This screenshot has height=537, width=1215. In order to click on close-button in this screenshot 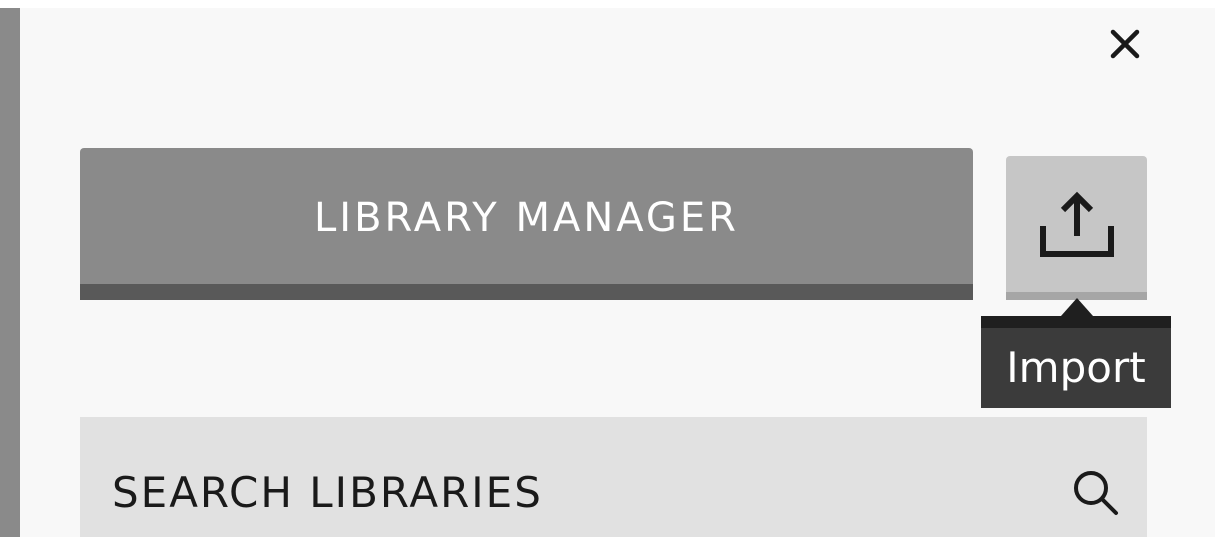, I will do `click(1125, 44)`.